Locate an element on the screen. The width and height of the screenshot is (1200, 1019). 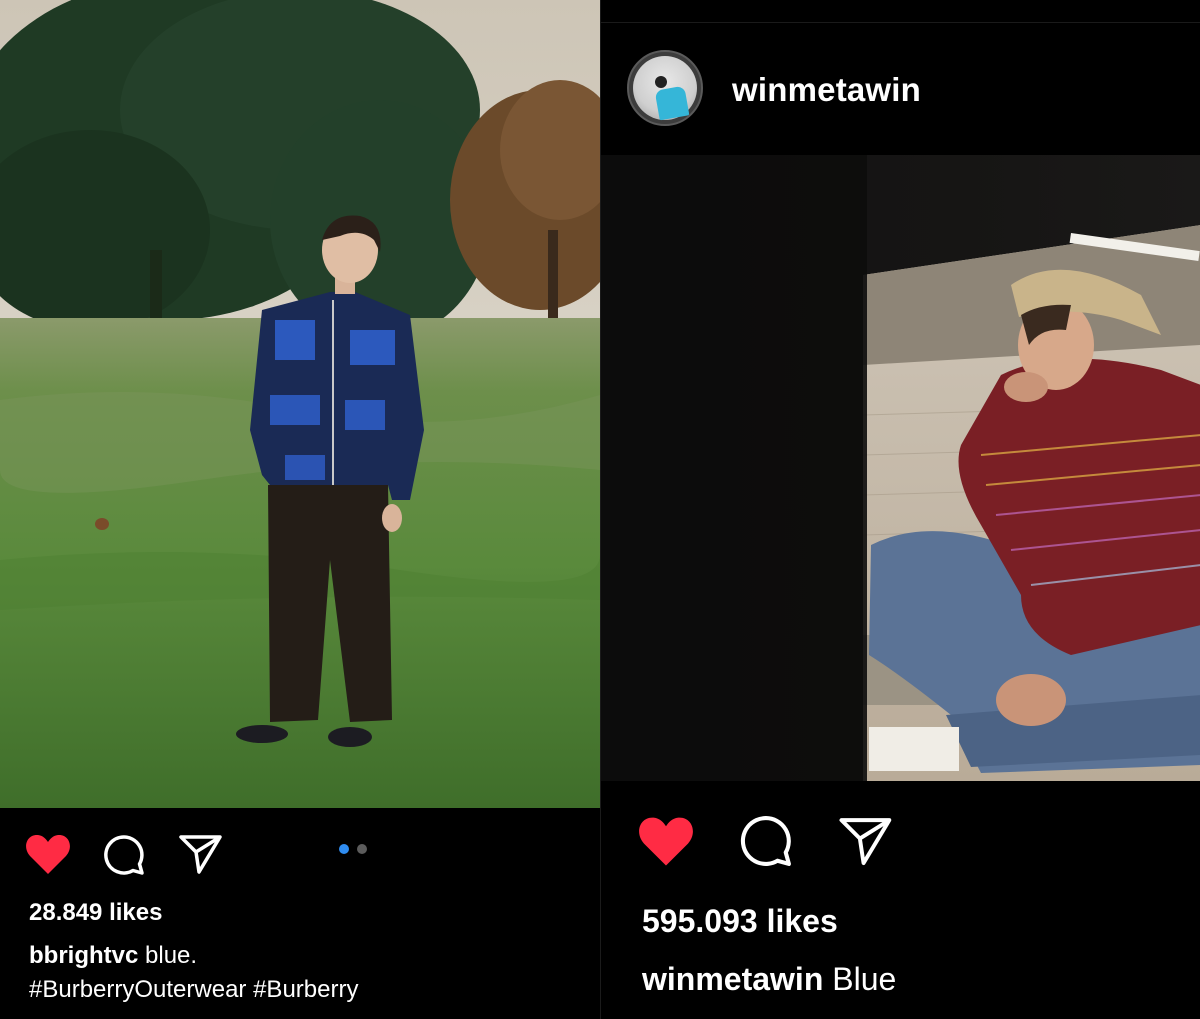
carousel-dot-active is located at coordinates (344, 849).